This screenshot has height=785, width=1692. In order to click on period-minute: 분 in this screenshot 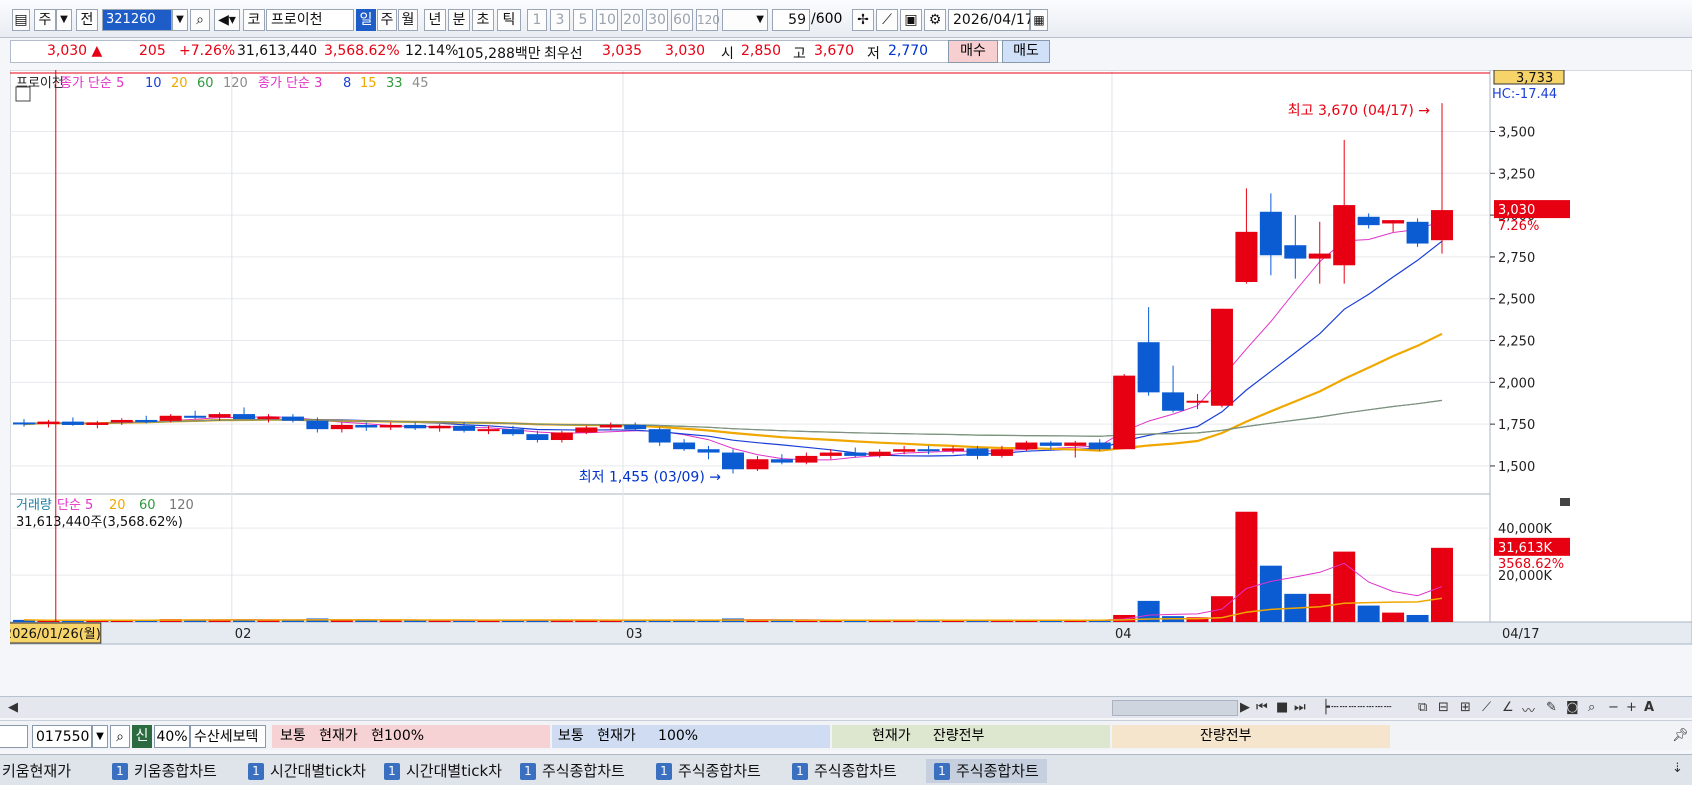, I will do `click(459, 20)`.